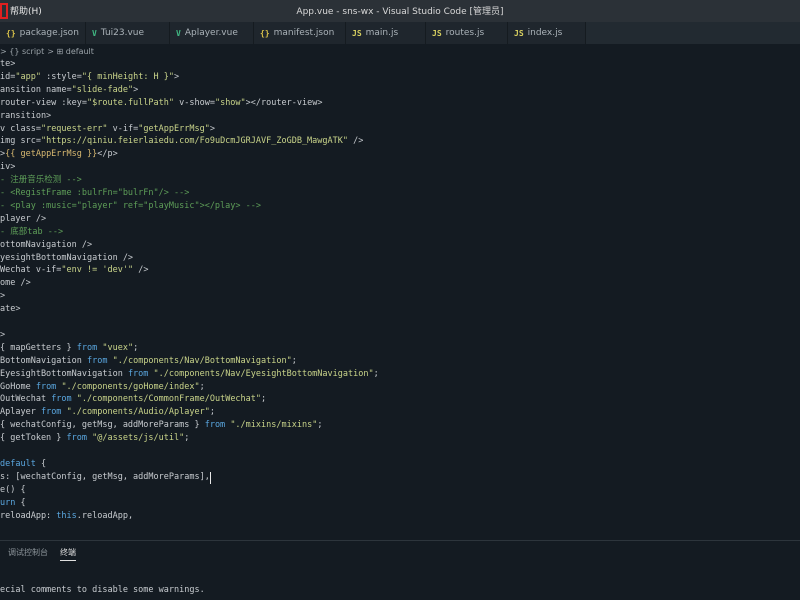 This screenshot has height=600, width=800. Describe the element at coordinates (400, 51) in the screenshot. I see `breadcrumb: > {} script > ⊞ default` at that location.